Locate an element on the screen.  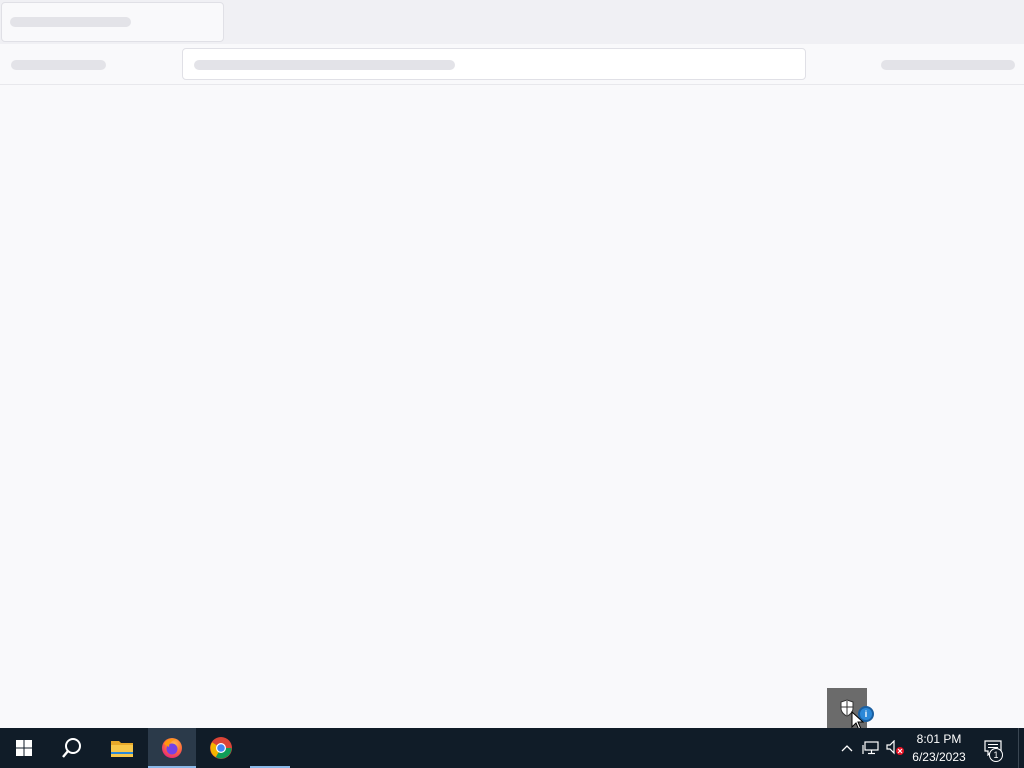
toolbar-buttons-placeholder is located at coordinates (948, 65).